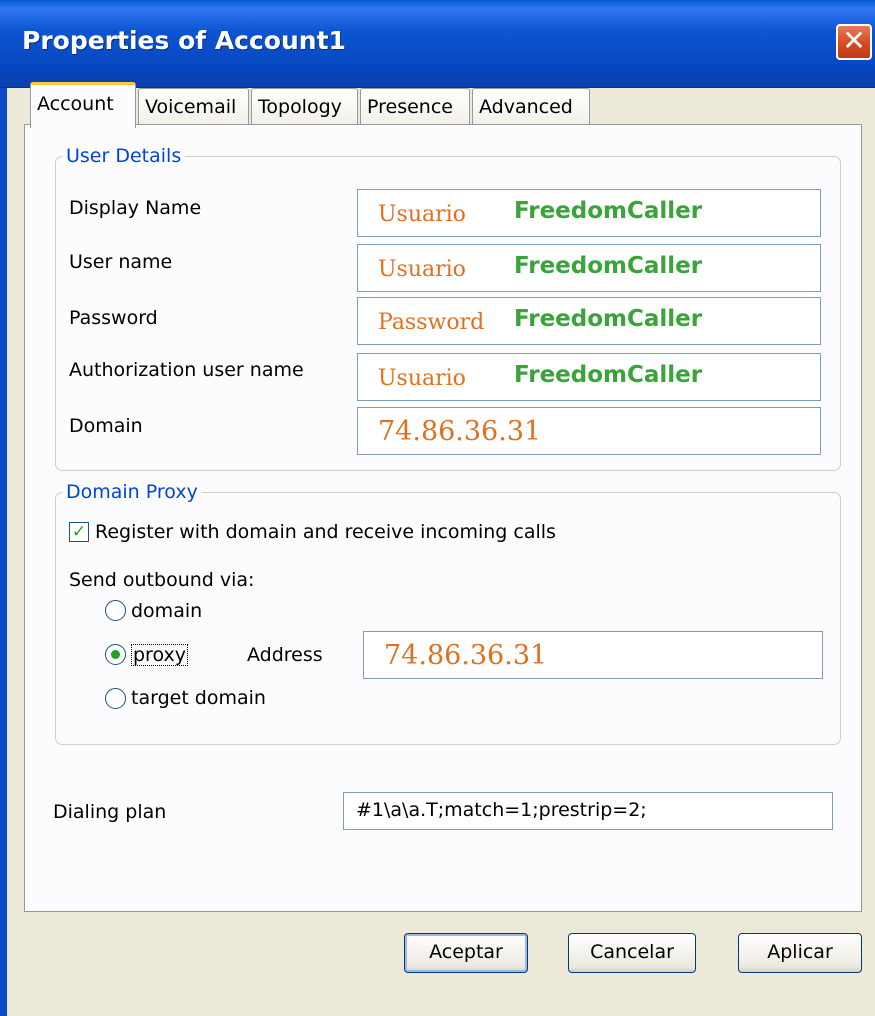  What do you see at coordinates (608, 375) in the screenshot?
I see `auth-user-name-user: FreedomCaller` at bounding box center [608, 375].